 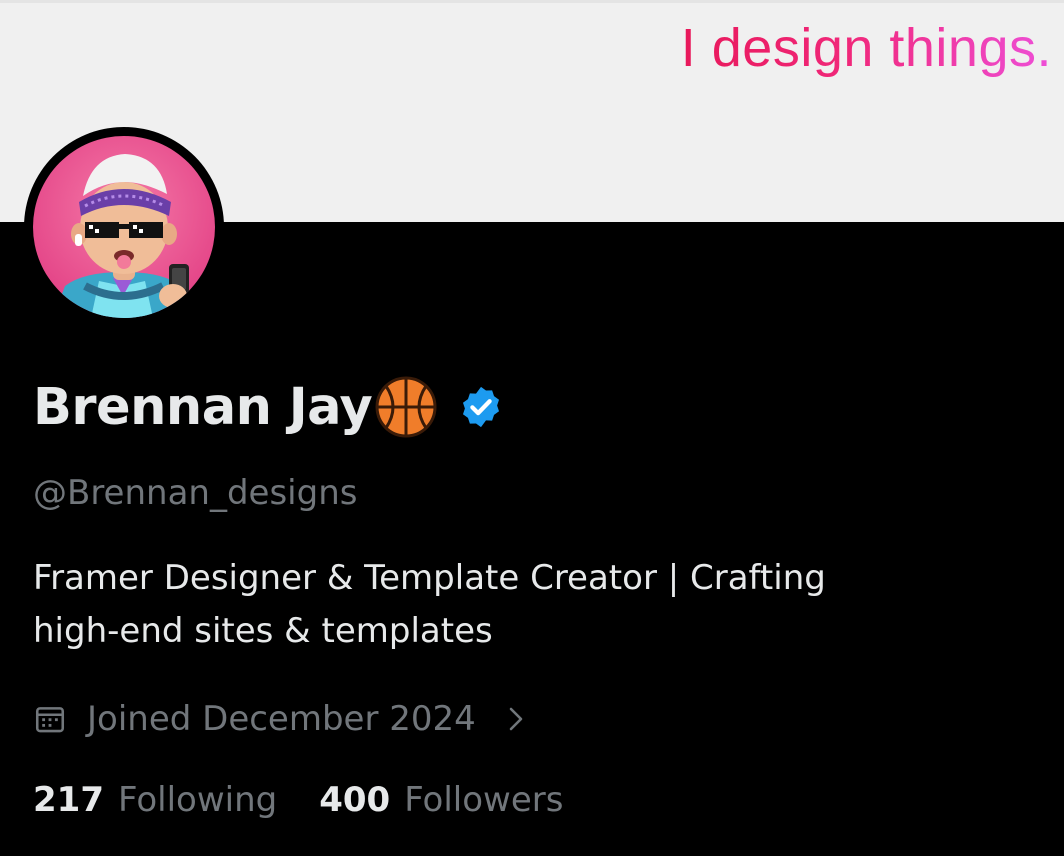 What do you see at coordinates (197, 800) in the screenshot?
I see `following-label: Following` at bounding box center [197, 800].